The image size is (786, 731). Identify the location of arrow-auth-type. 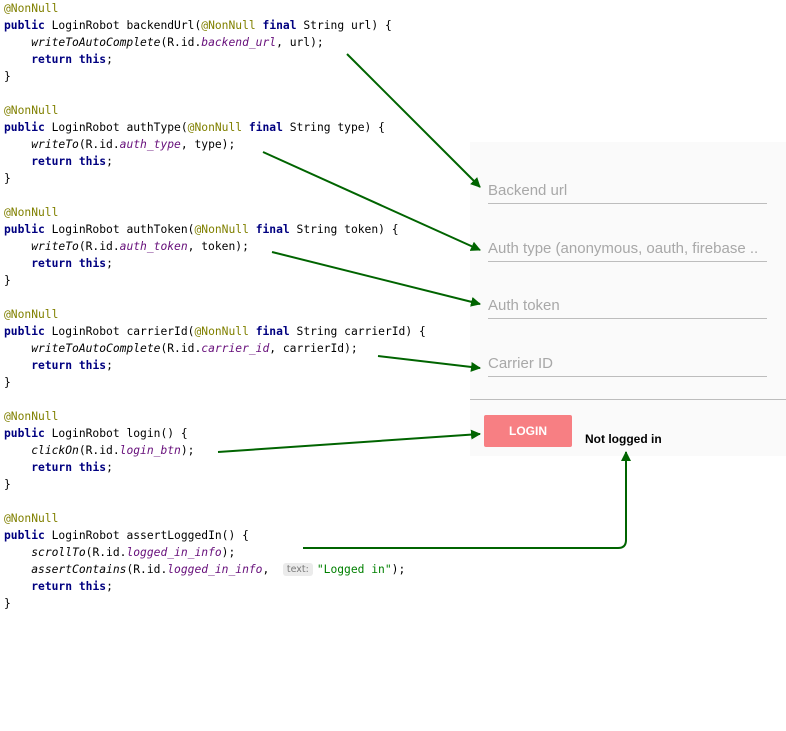
(371, 201).